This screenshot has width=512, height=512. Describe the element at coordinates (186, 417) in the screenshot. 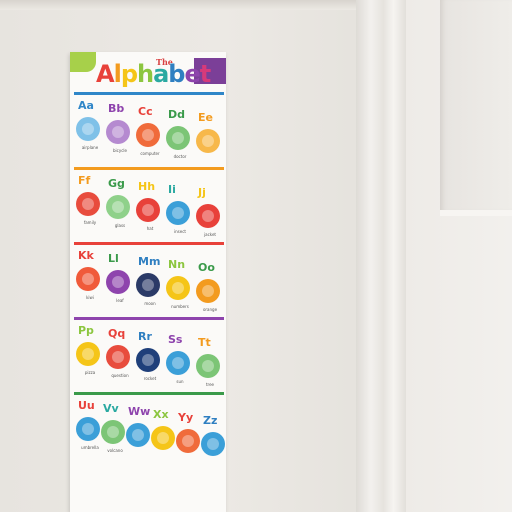

I see `letter-label: Yy` at that location.